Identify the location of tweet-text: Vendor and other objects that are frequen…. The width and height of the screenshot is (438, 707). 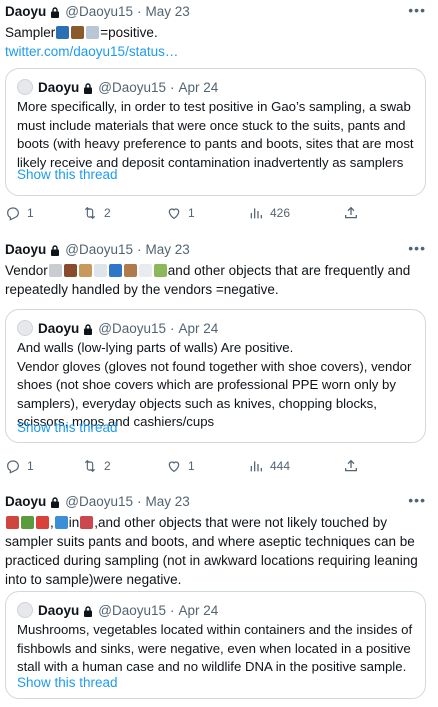
(217, 280).